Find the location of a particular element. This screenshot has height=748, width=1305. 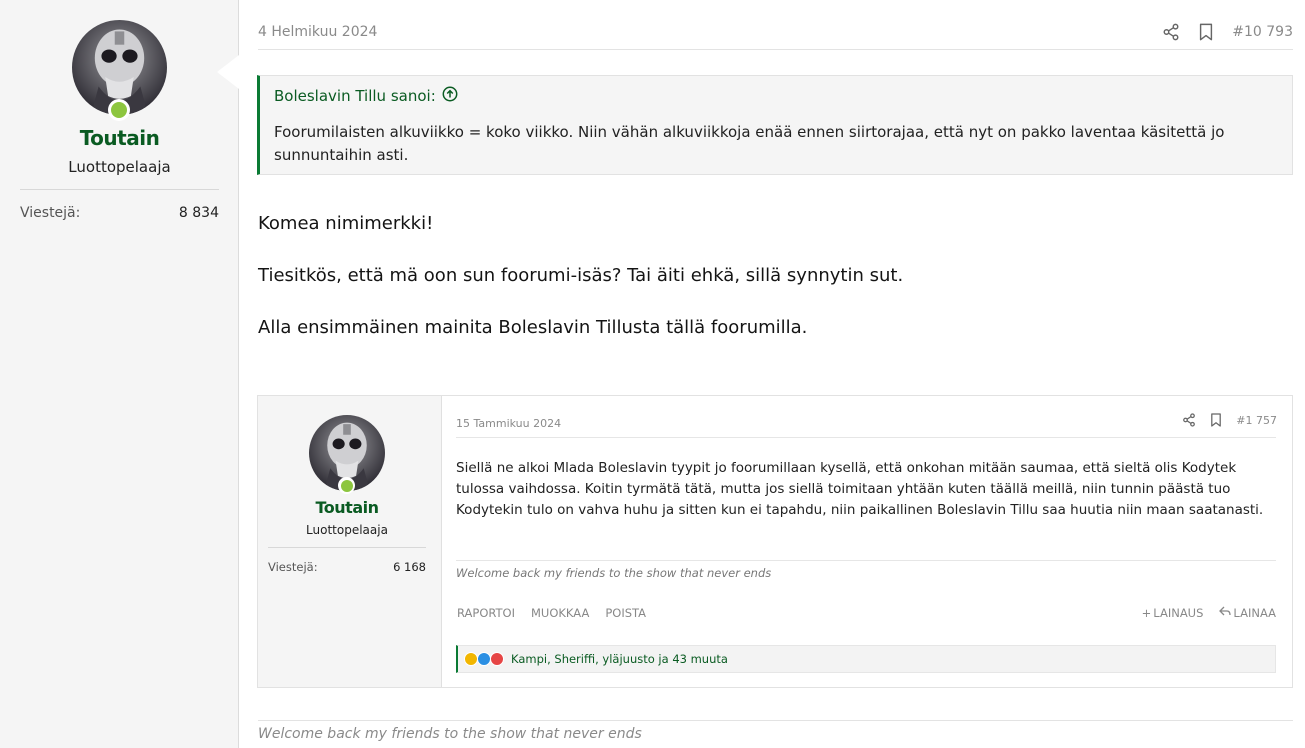

embedded-post-date: 15 Tammikuu 2024 is located at coordinates (509, 423).